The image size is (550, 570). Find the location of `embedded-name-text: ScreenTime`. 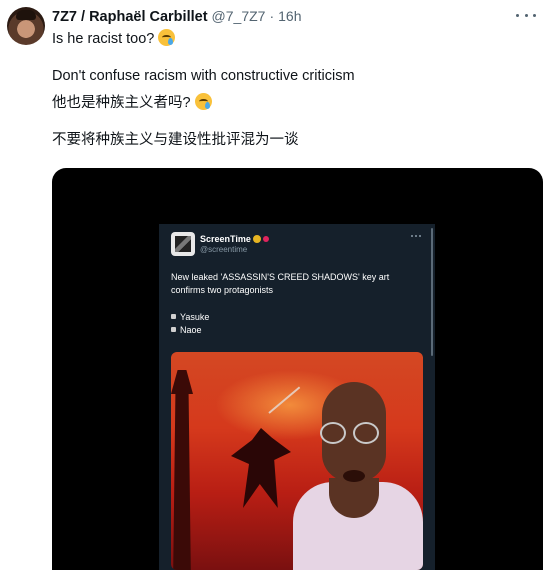

embedded-name-text: ScreenTime is located at coordinates (225, 239).